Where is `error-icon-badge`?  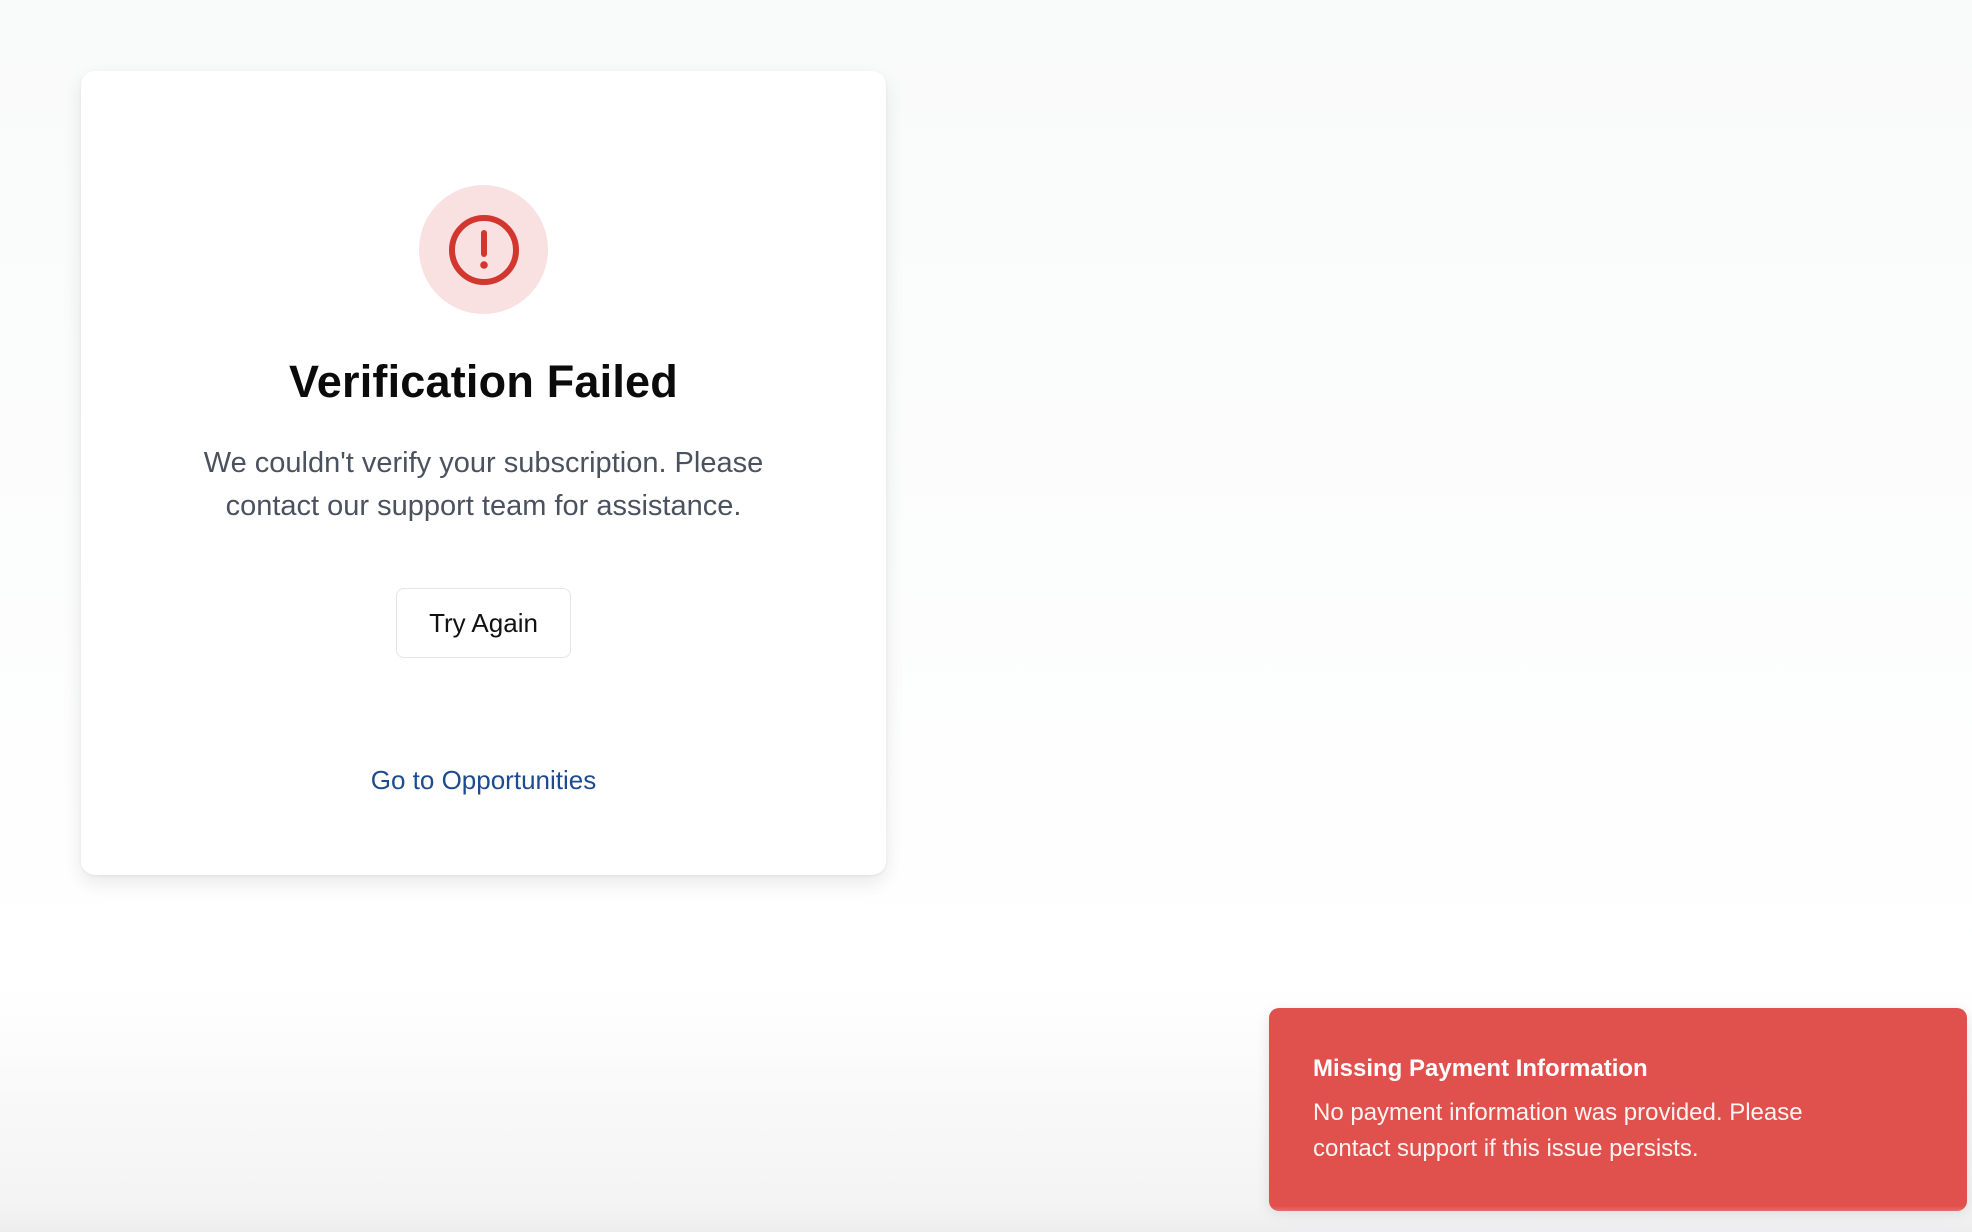
error-icon-badge is located at coordinates (483, 249).